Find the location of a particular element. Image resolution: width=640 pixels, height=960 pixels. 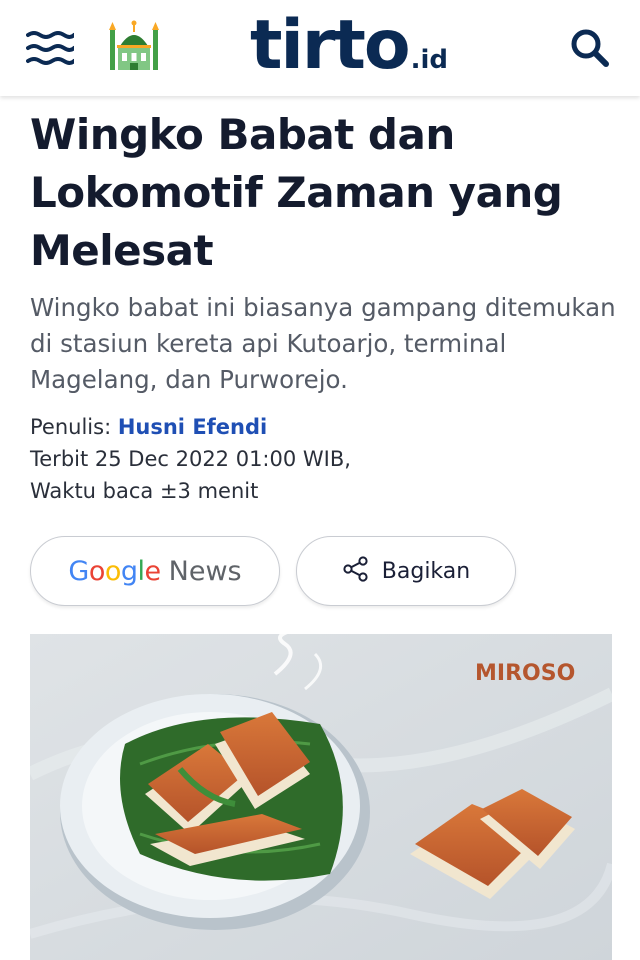

share-button: Bagikan is located at coordinates (406, 571).